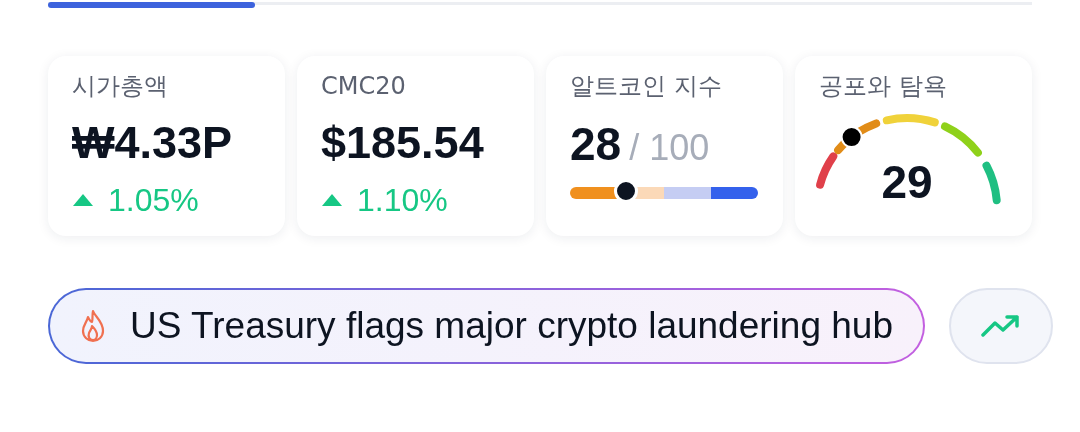 The height and width of the screenshot is (432, 1080). What do you see at coordinates (152, 143) in the screenshot?
I see `card-value: ₩4.33P` at bounding box center [152, 143].